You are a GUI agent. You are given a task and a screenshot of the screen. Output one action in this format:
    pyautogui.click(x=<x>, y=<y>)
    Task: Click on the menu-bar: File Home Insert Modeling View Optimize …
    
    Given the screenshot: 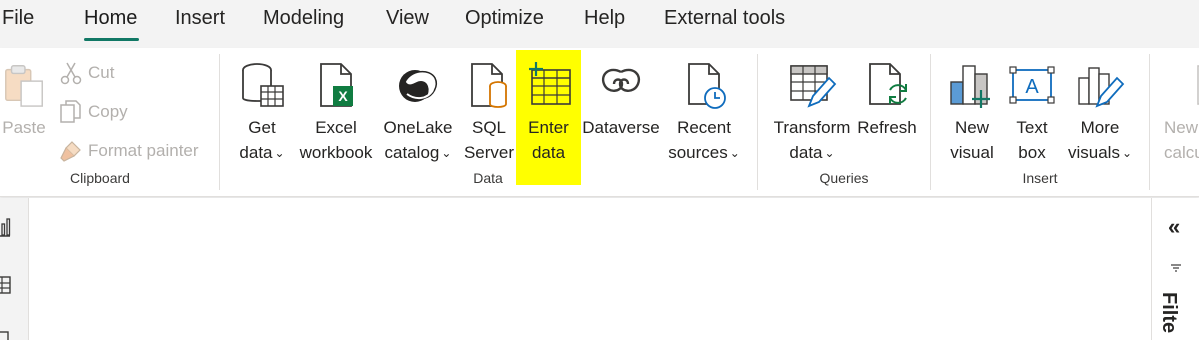 What is the action you would take?
    pyautogui.click(x=599, y=24)
    